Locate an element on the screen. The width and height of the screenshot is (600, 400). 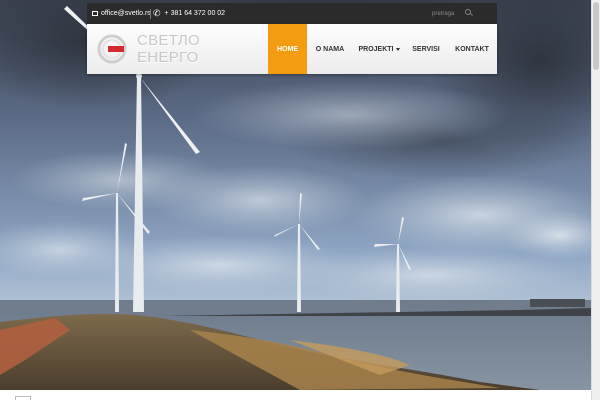
nav-item-kontakt: KONTAKT is located at coordinates (472, 49).